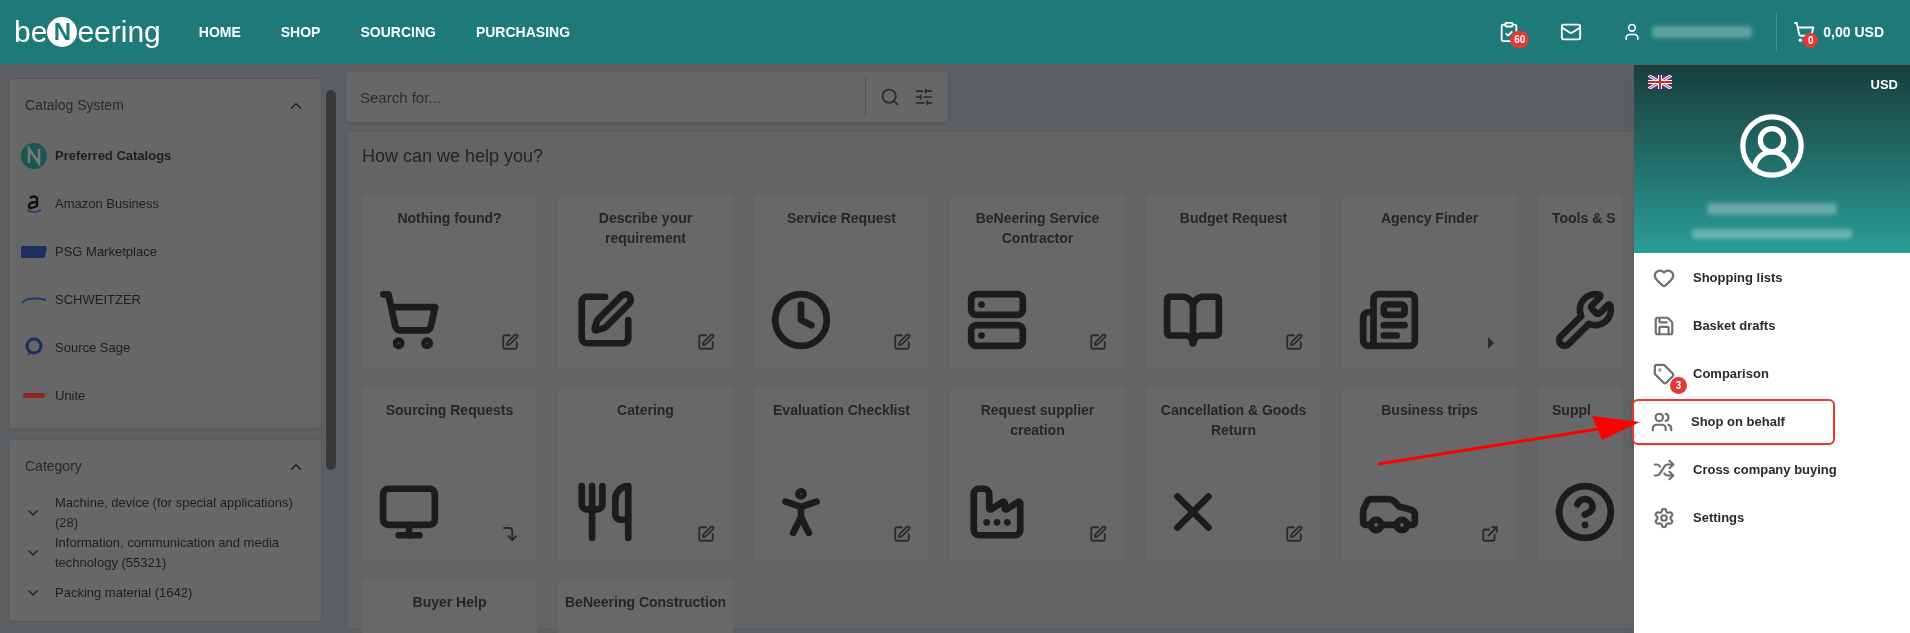 The height and width of the screenshot is (633, 1910). What do you see at coordinates (219, 32) in the screenshot?
I see `nav-link: HOME` at bounding box center [219, 32].